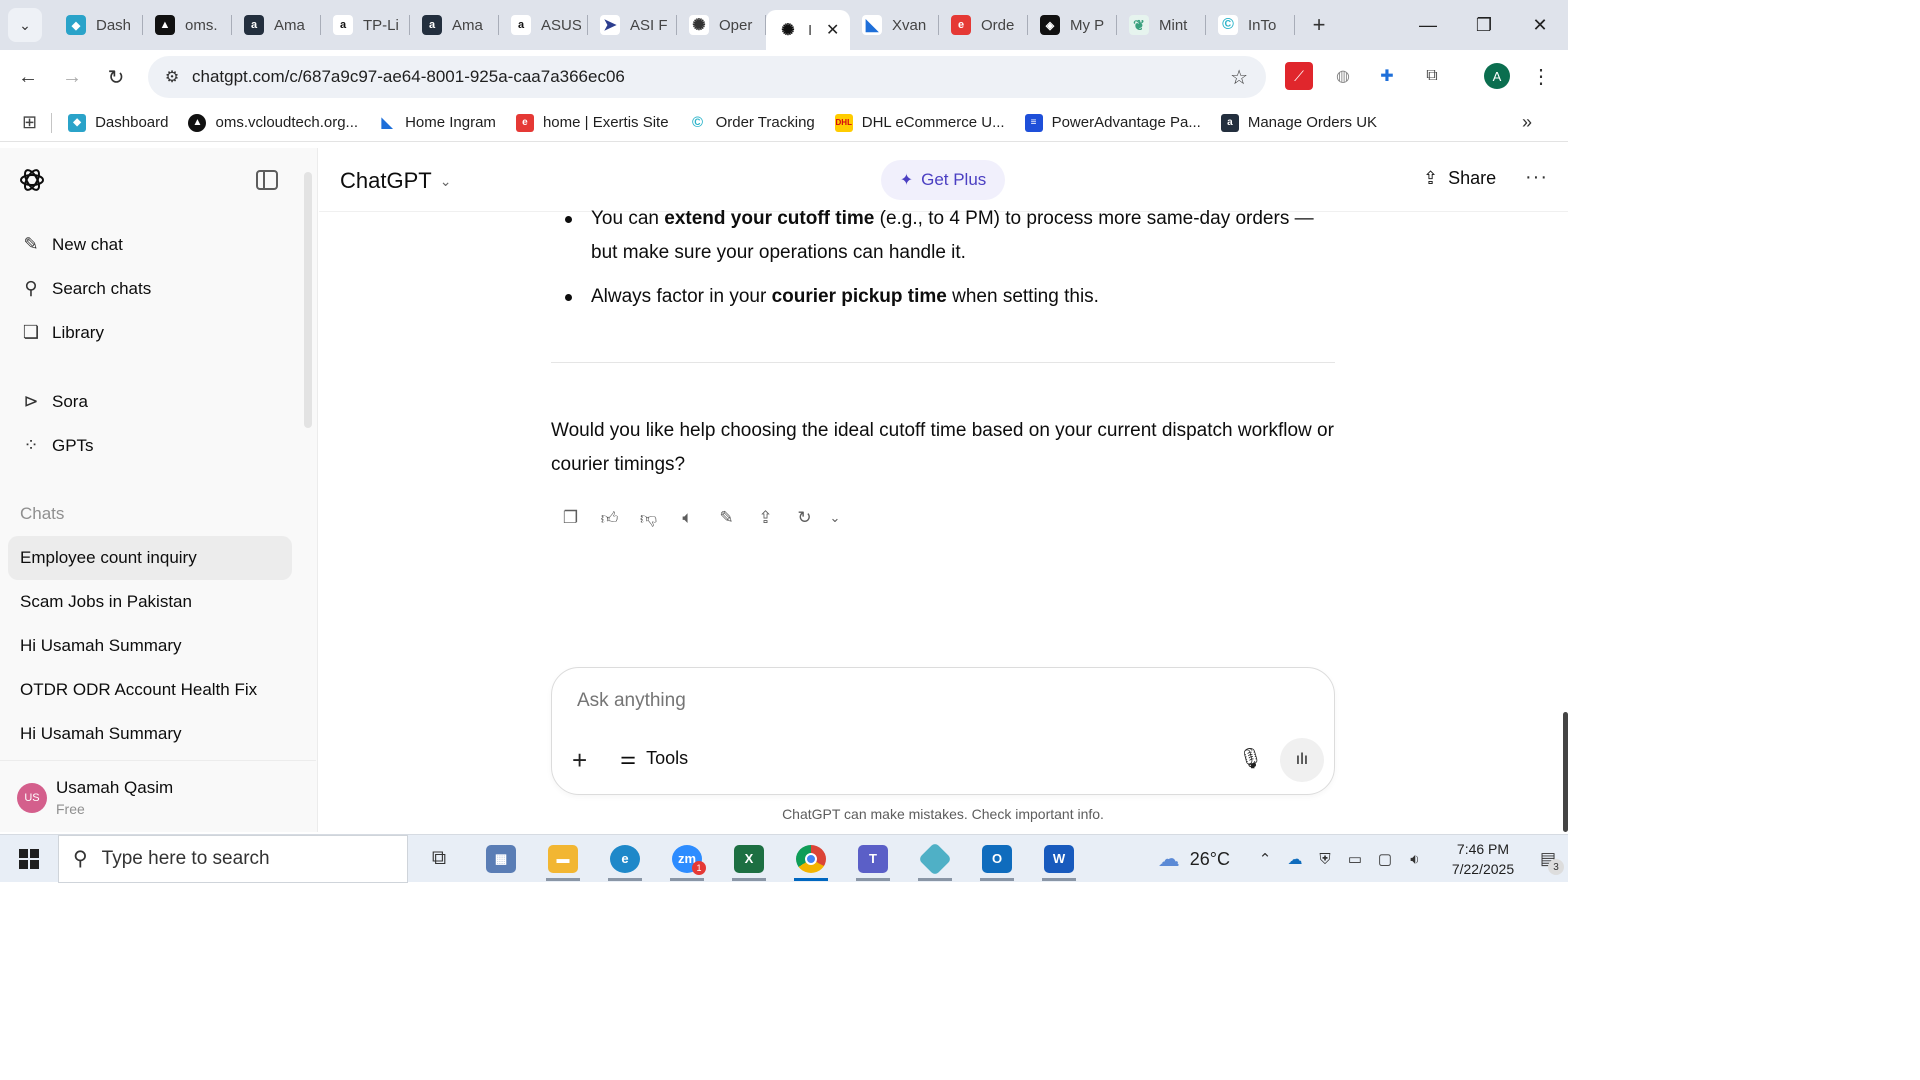 This screenshot has width=1920, height=1080. What do you see at coordinates (439, 859) in the screenshot?
I see `task-view-icon: ⧉` at bounding box center [439, 859].